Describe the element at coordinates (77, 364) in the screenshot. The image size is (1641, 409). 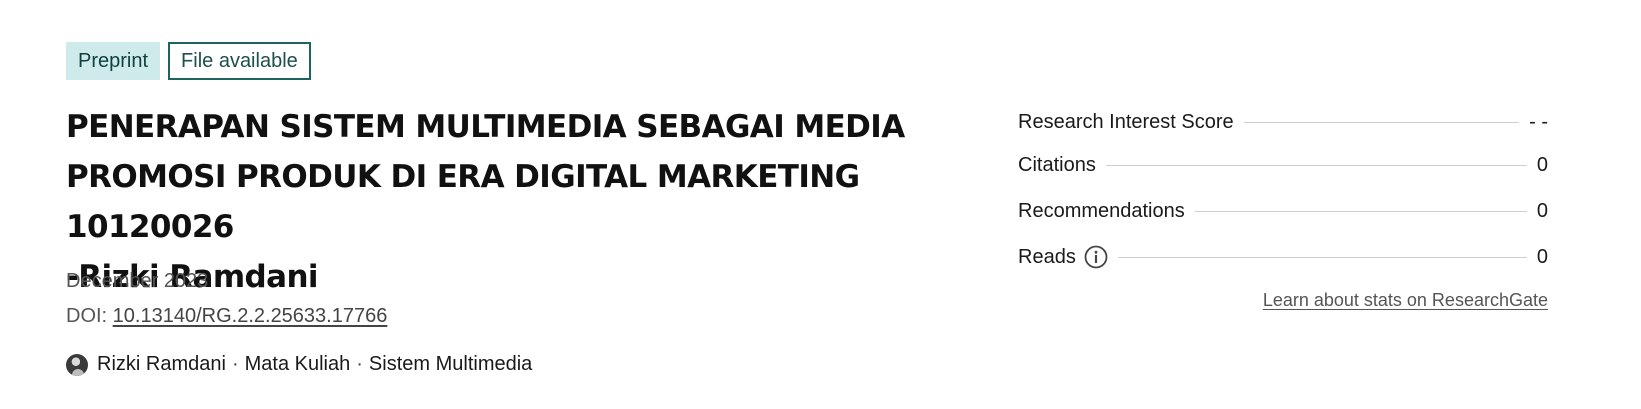
I see `avatar` at that location.